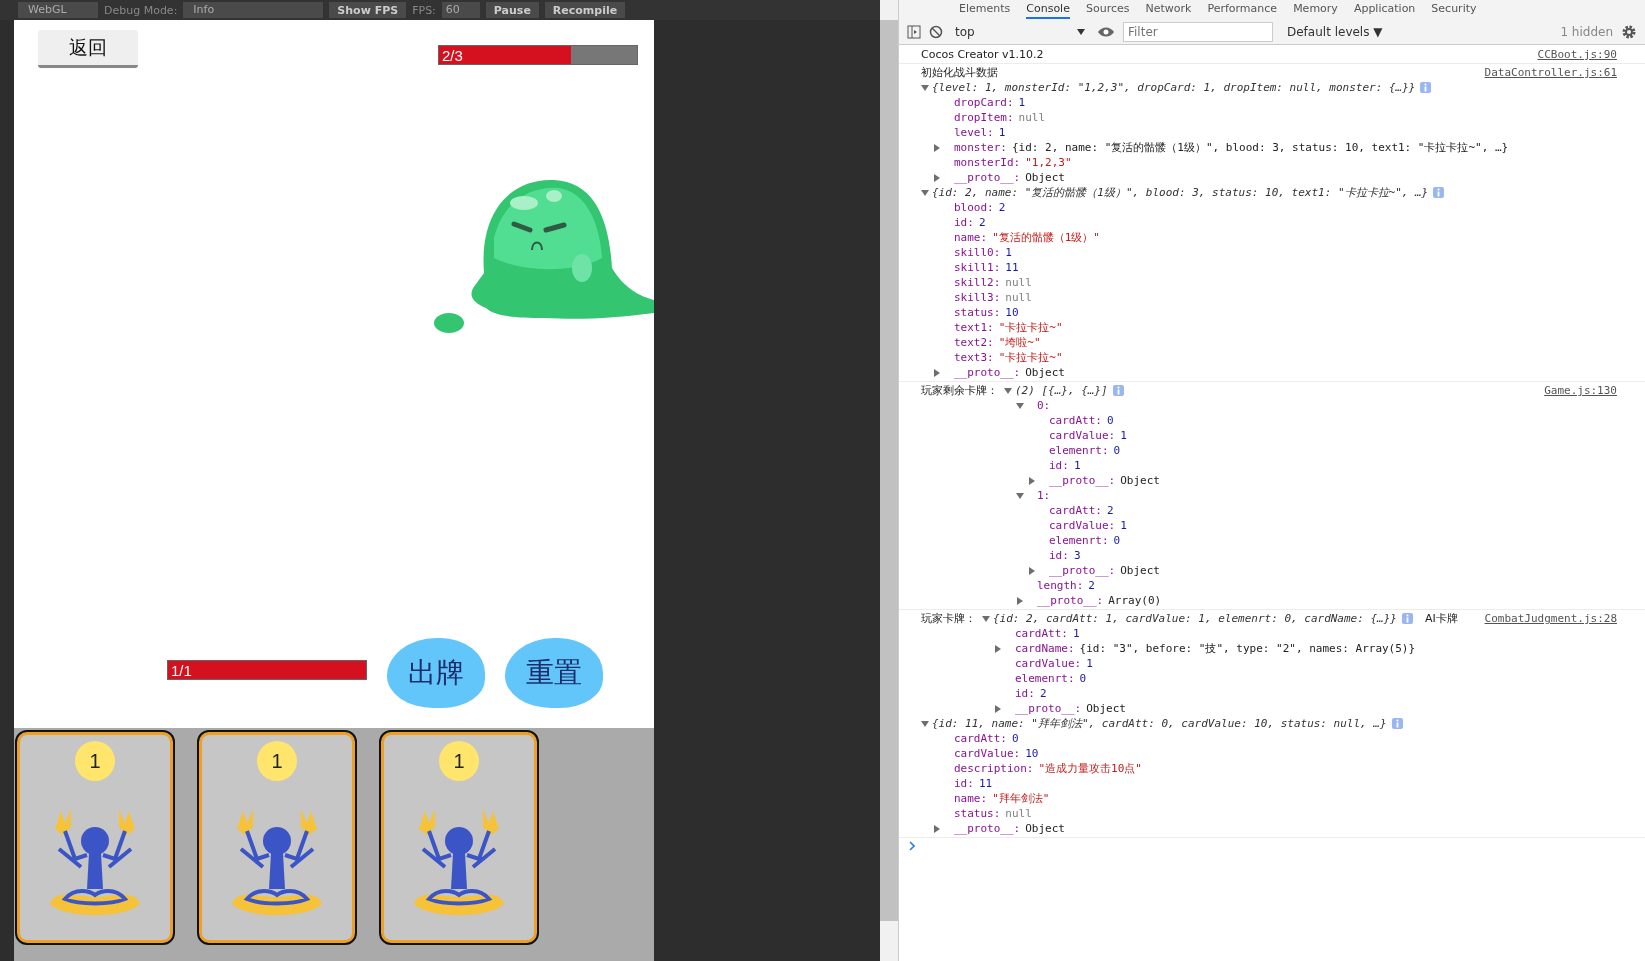 Image resolution: width=1645 pixels, height=961 pixels. What do you see at coordinates (1060, 585) in the screenshot?
I see `property-name: length:` at bounding box center [1060, 585].